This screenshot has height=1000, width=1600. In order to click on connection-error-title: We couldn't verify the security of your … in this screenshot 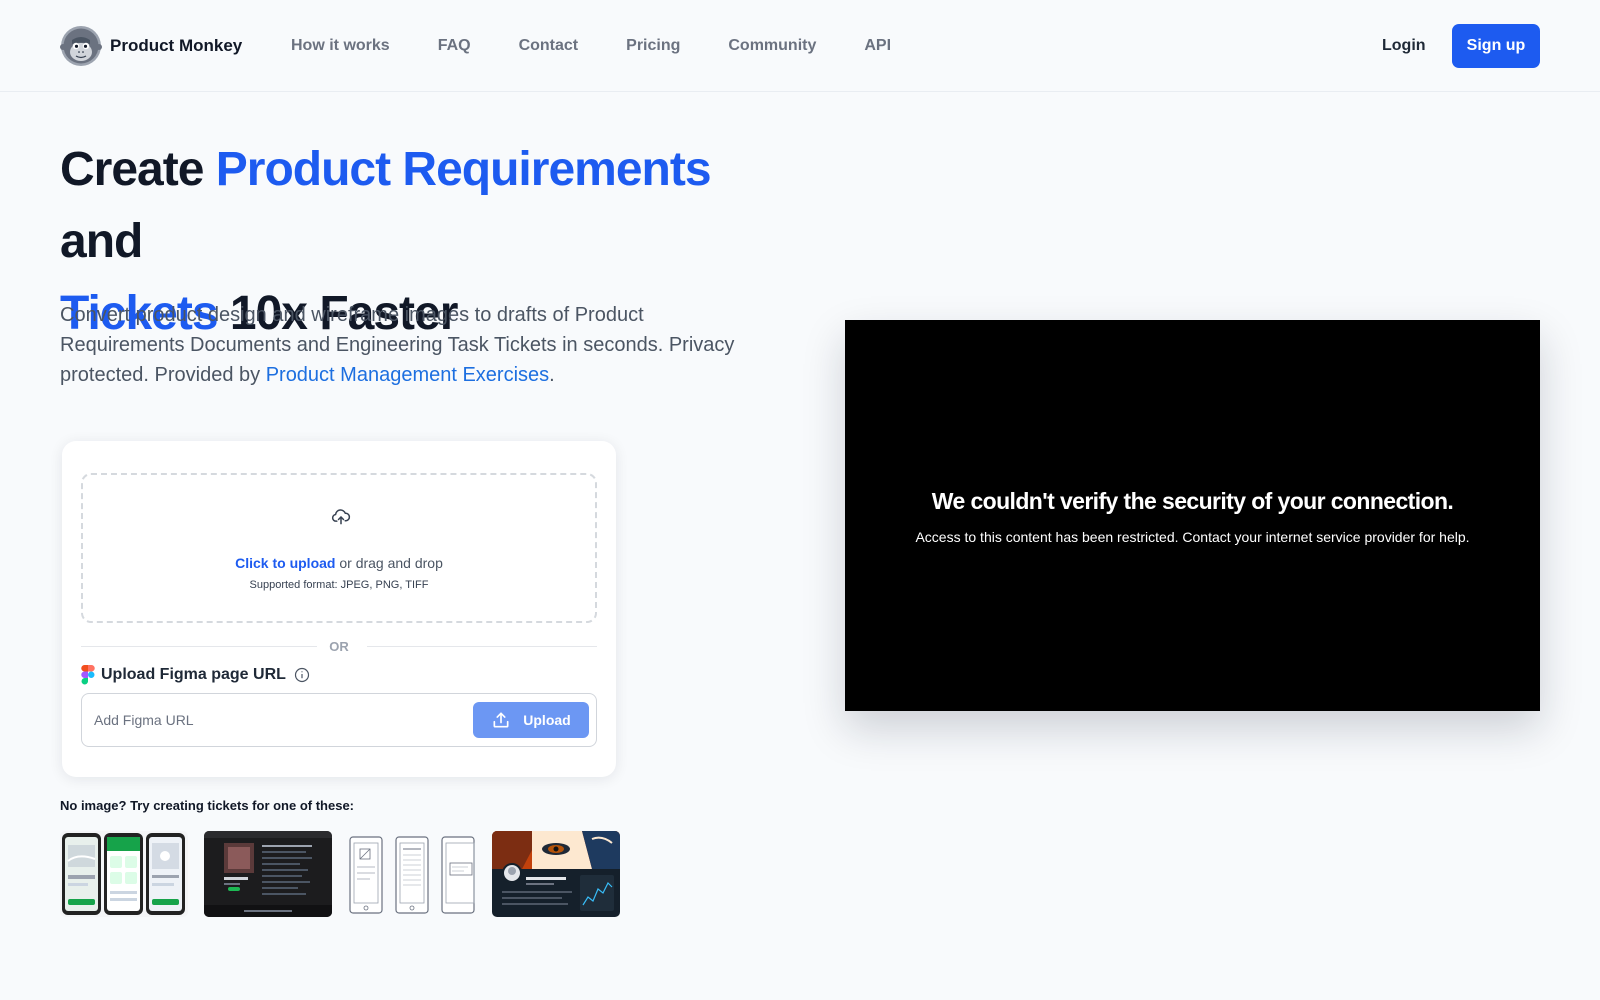, I will do `click(1192, 501)`.